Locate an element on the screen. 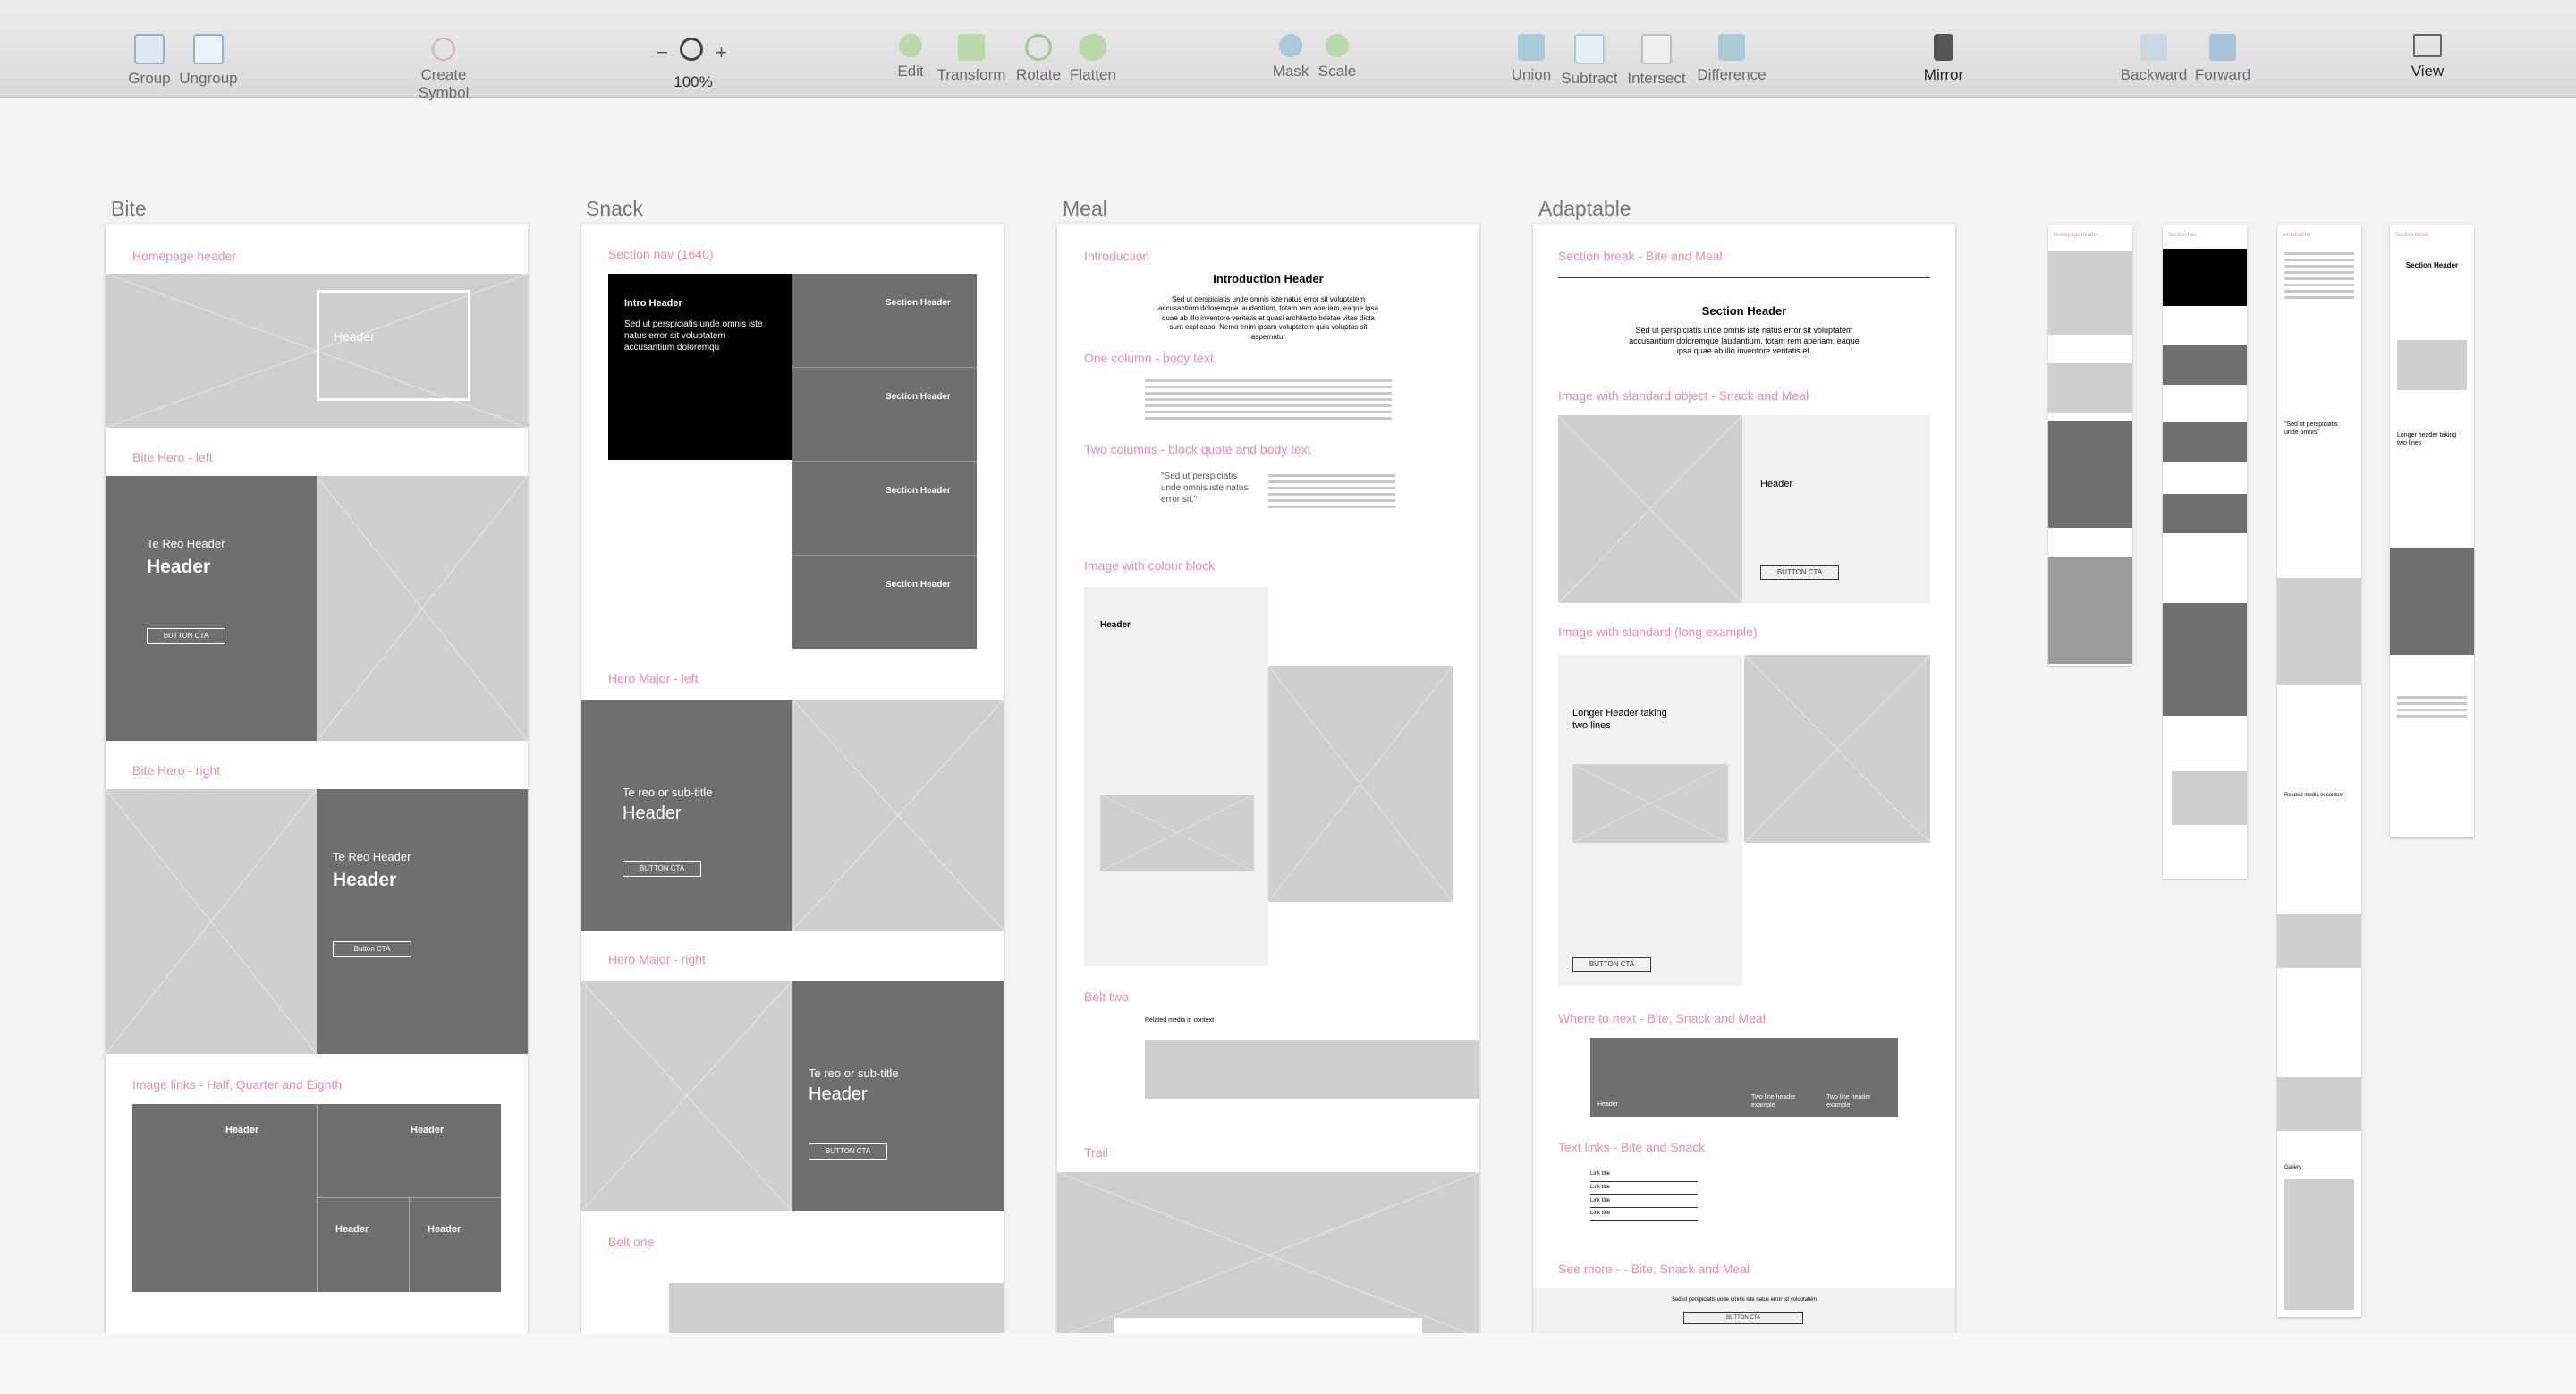  zoom-icon is located at coordinates (691, 50).